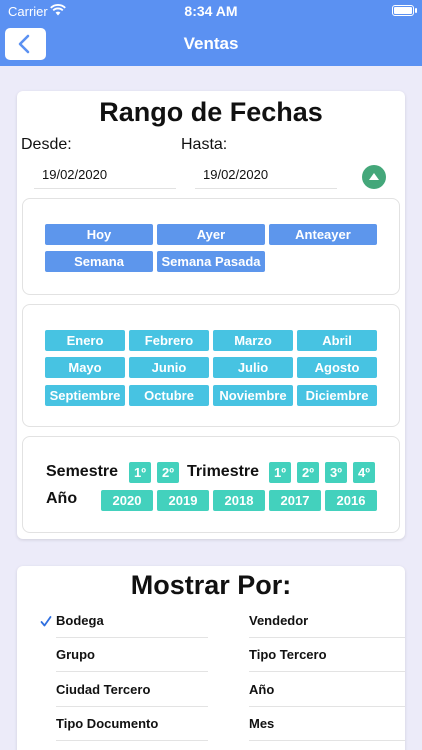 This screenshot has height=750, width=422. Describe the element at coordinates (262, 723) in the screenshot. I see `option-label: Mes` at that location.